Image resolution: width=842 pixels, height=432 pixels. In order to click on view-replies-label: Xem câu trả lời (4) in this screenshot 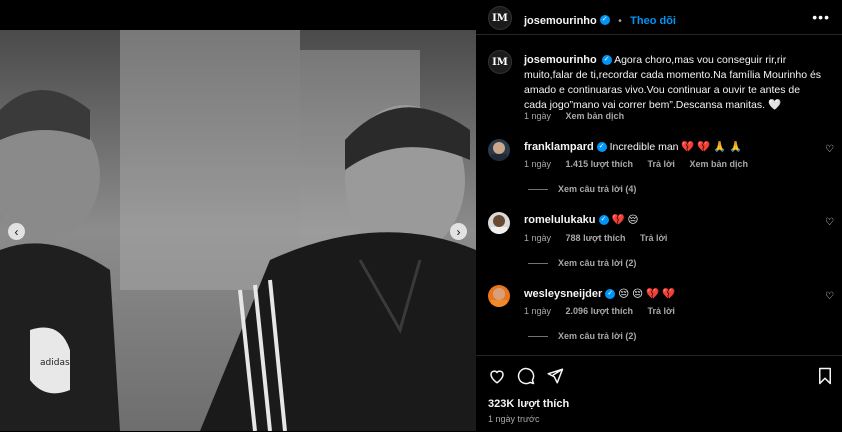, I will do `click(597, 189)`.